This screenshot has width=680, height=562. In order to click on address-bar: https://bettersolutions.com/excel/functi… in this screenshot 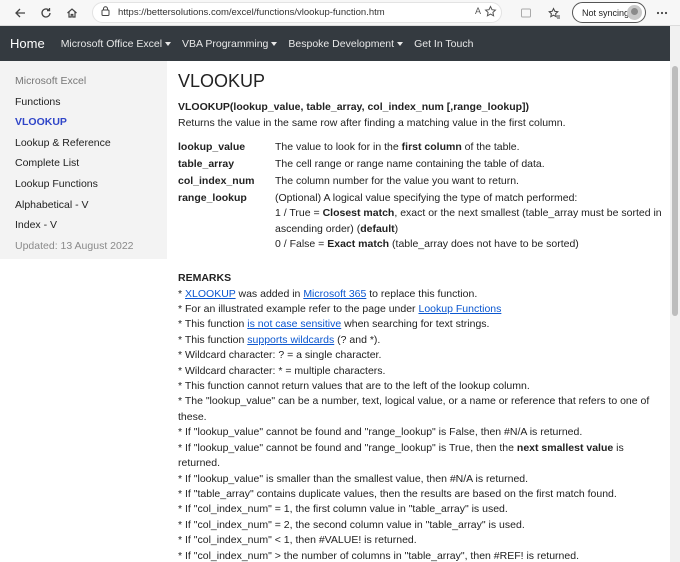, I will do `click(297, 12)`.